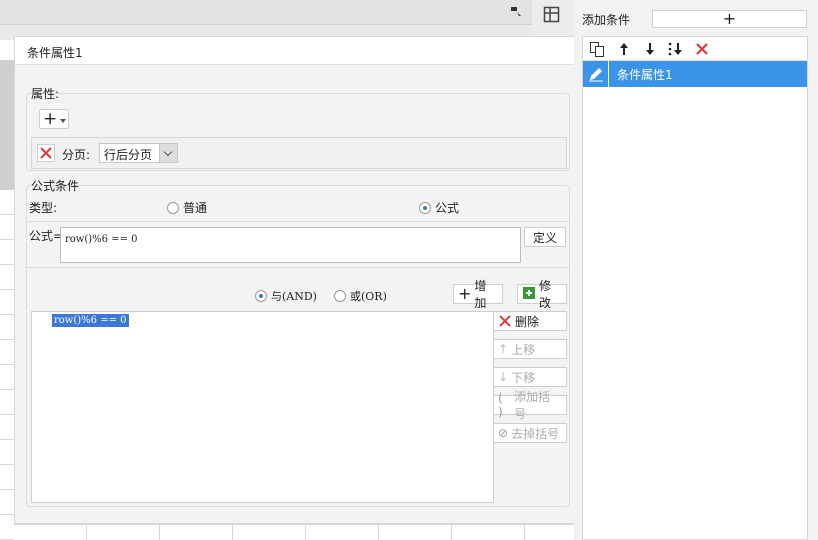  I want to click on type-label: 类型:, so click(43, 208).